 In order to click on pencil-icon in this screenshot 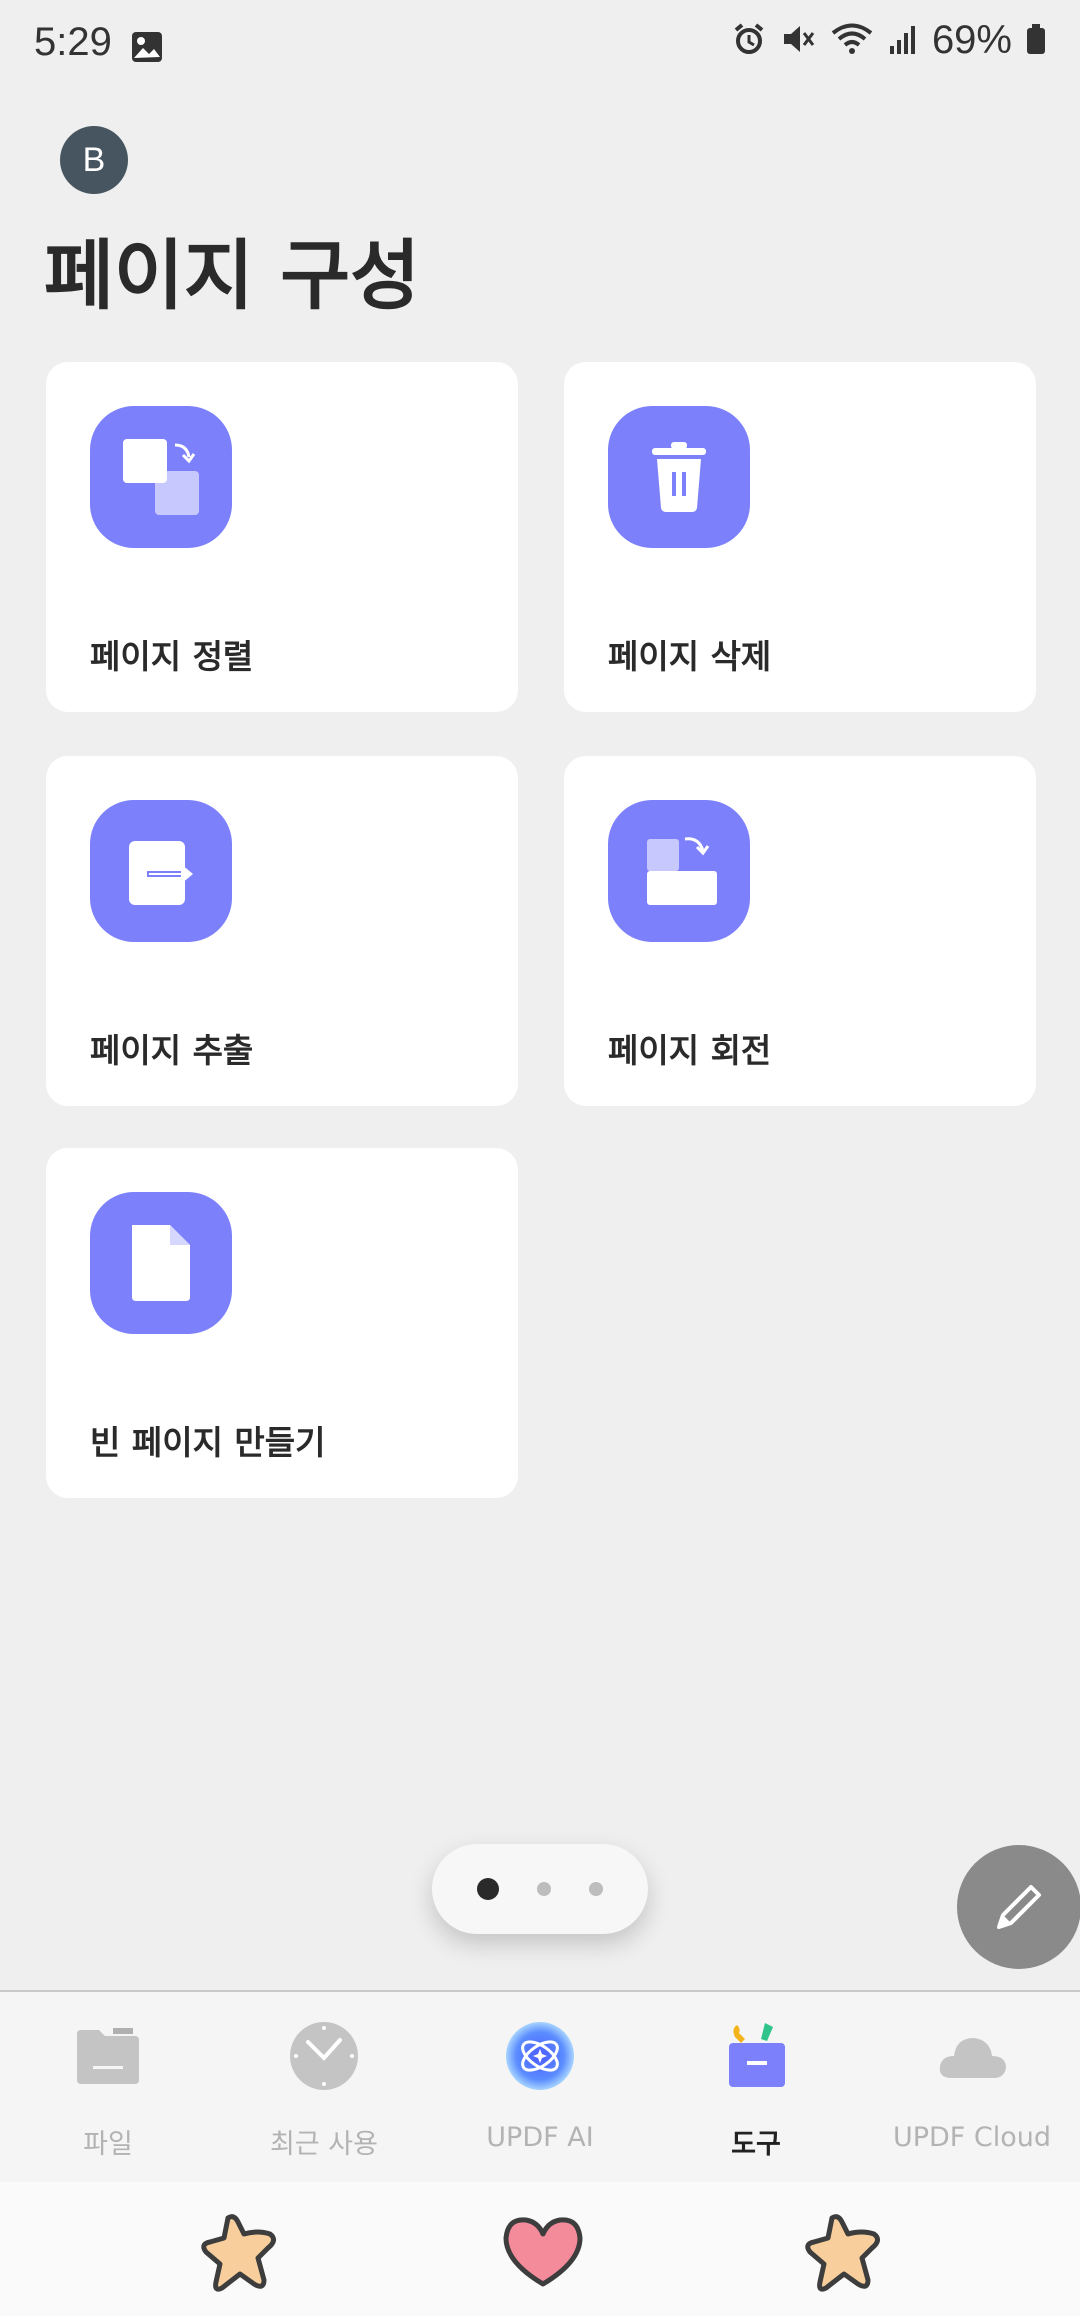, I will do `click(1019, 1907)`.